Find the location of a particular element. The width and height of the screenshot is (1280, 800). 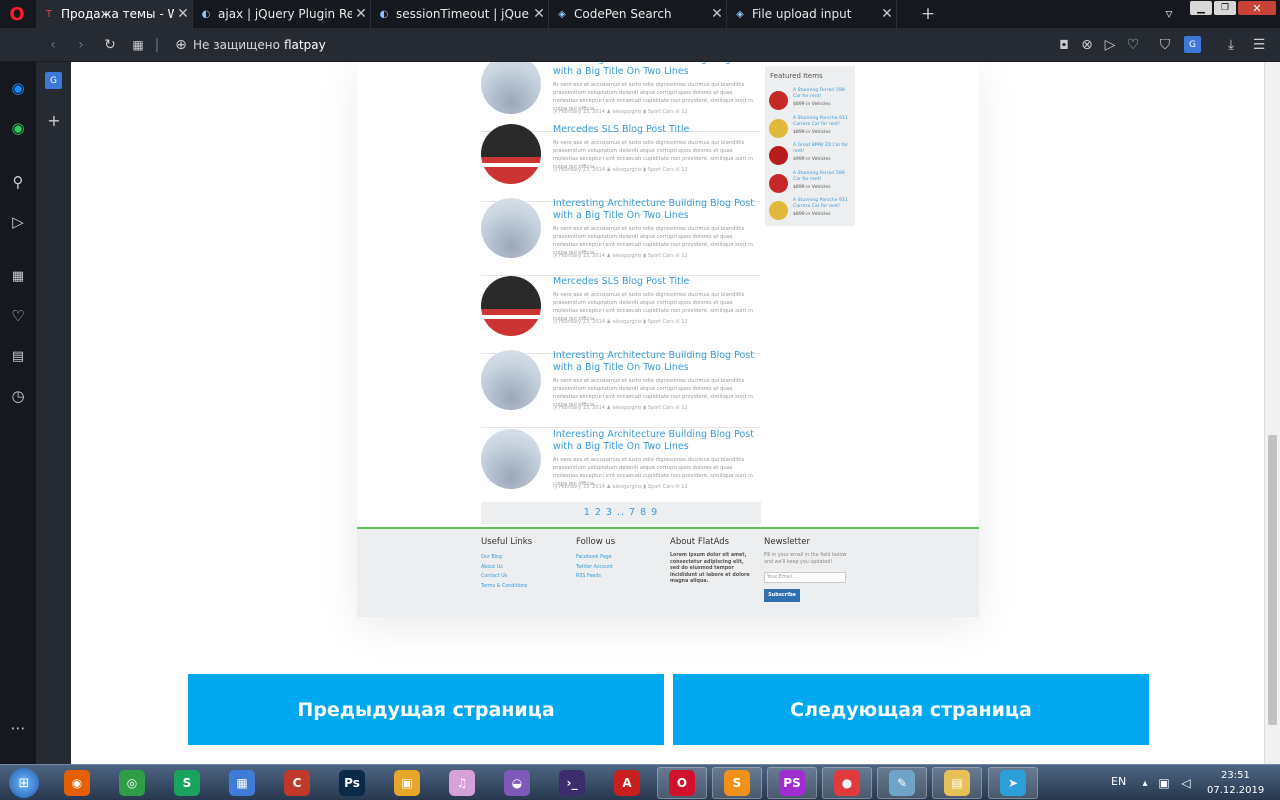

taskbar-app: ◉ is located at coordinates (77, 783).